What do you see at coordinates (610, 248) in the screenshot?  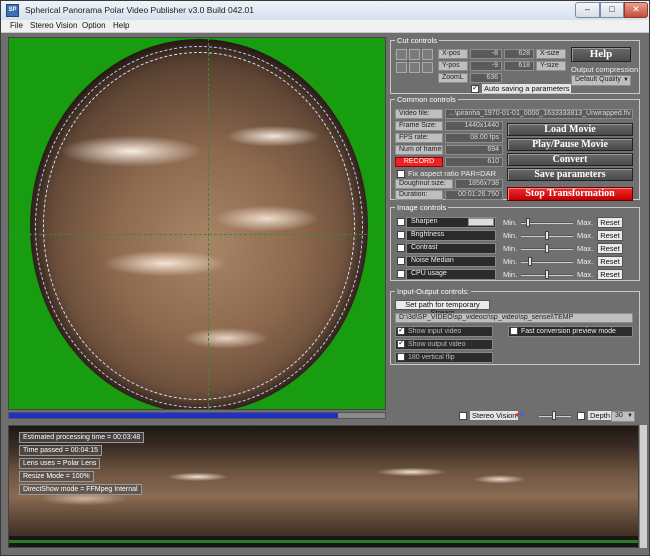 I see `contrast-reset-button: Reset` at bounding box center [610, 248].